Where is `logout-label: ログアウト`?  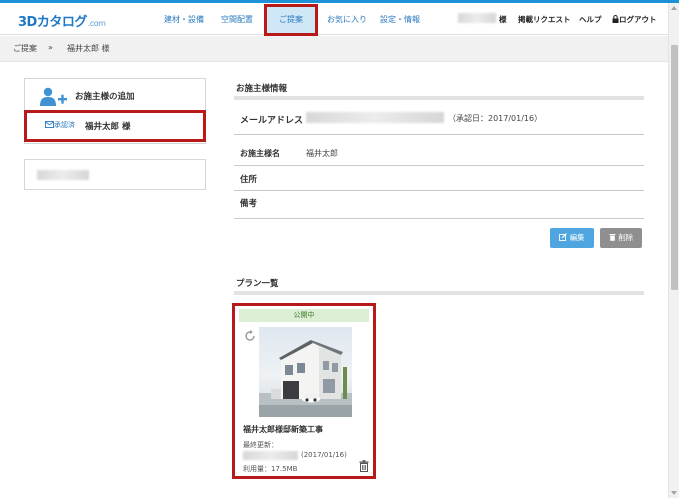 logout-label: ログアウト is located at coordinates (638, 19).